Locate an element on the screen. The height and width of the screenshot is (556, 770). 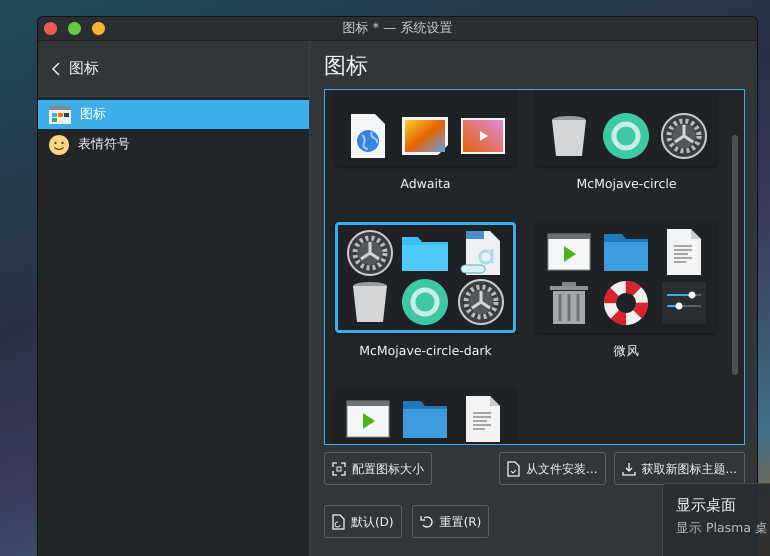
tooltip-title: 显示桌面 is located at coordinates (706, 505).